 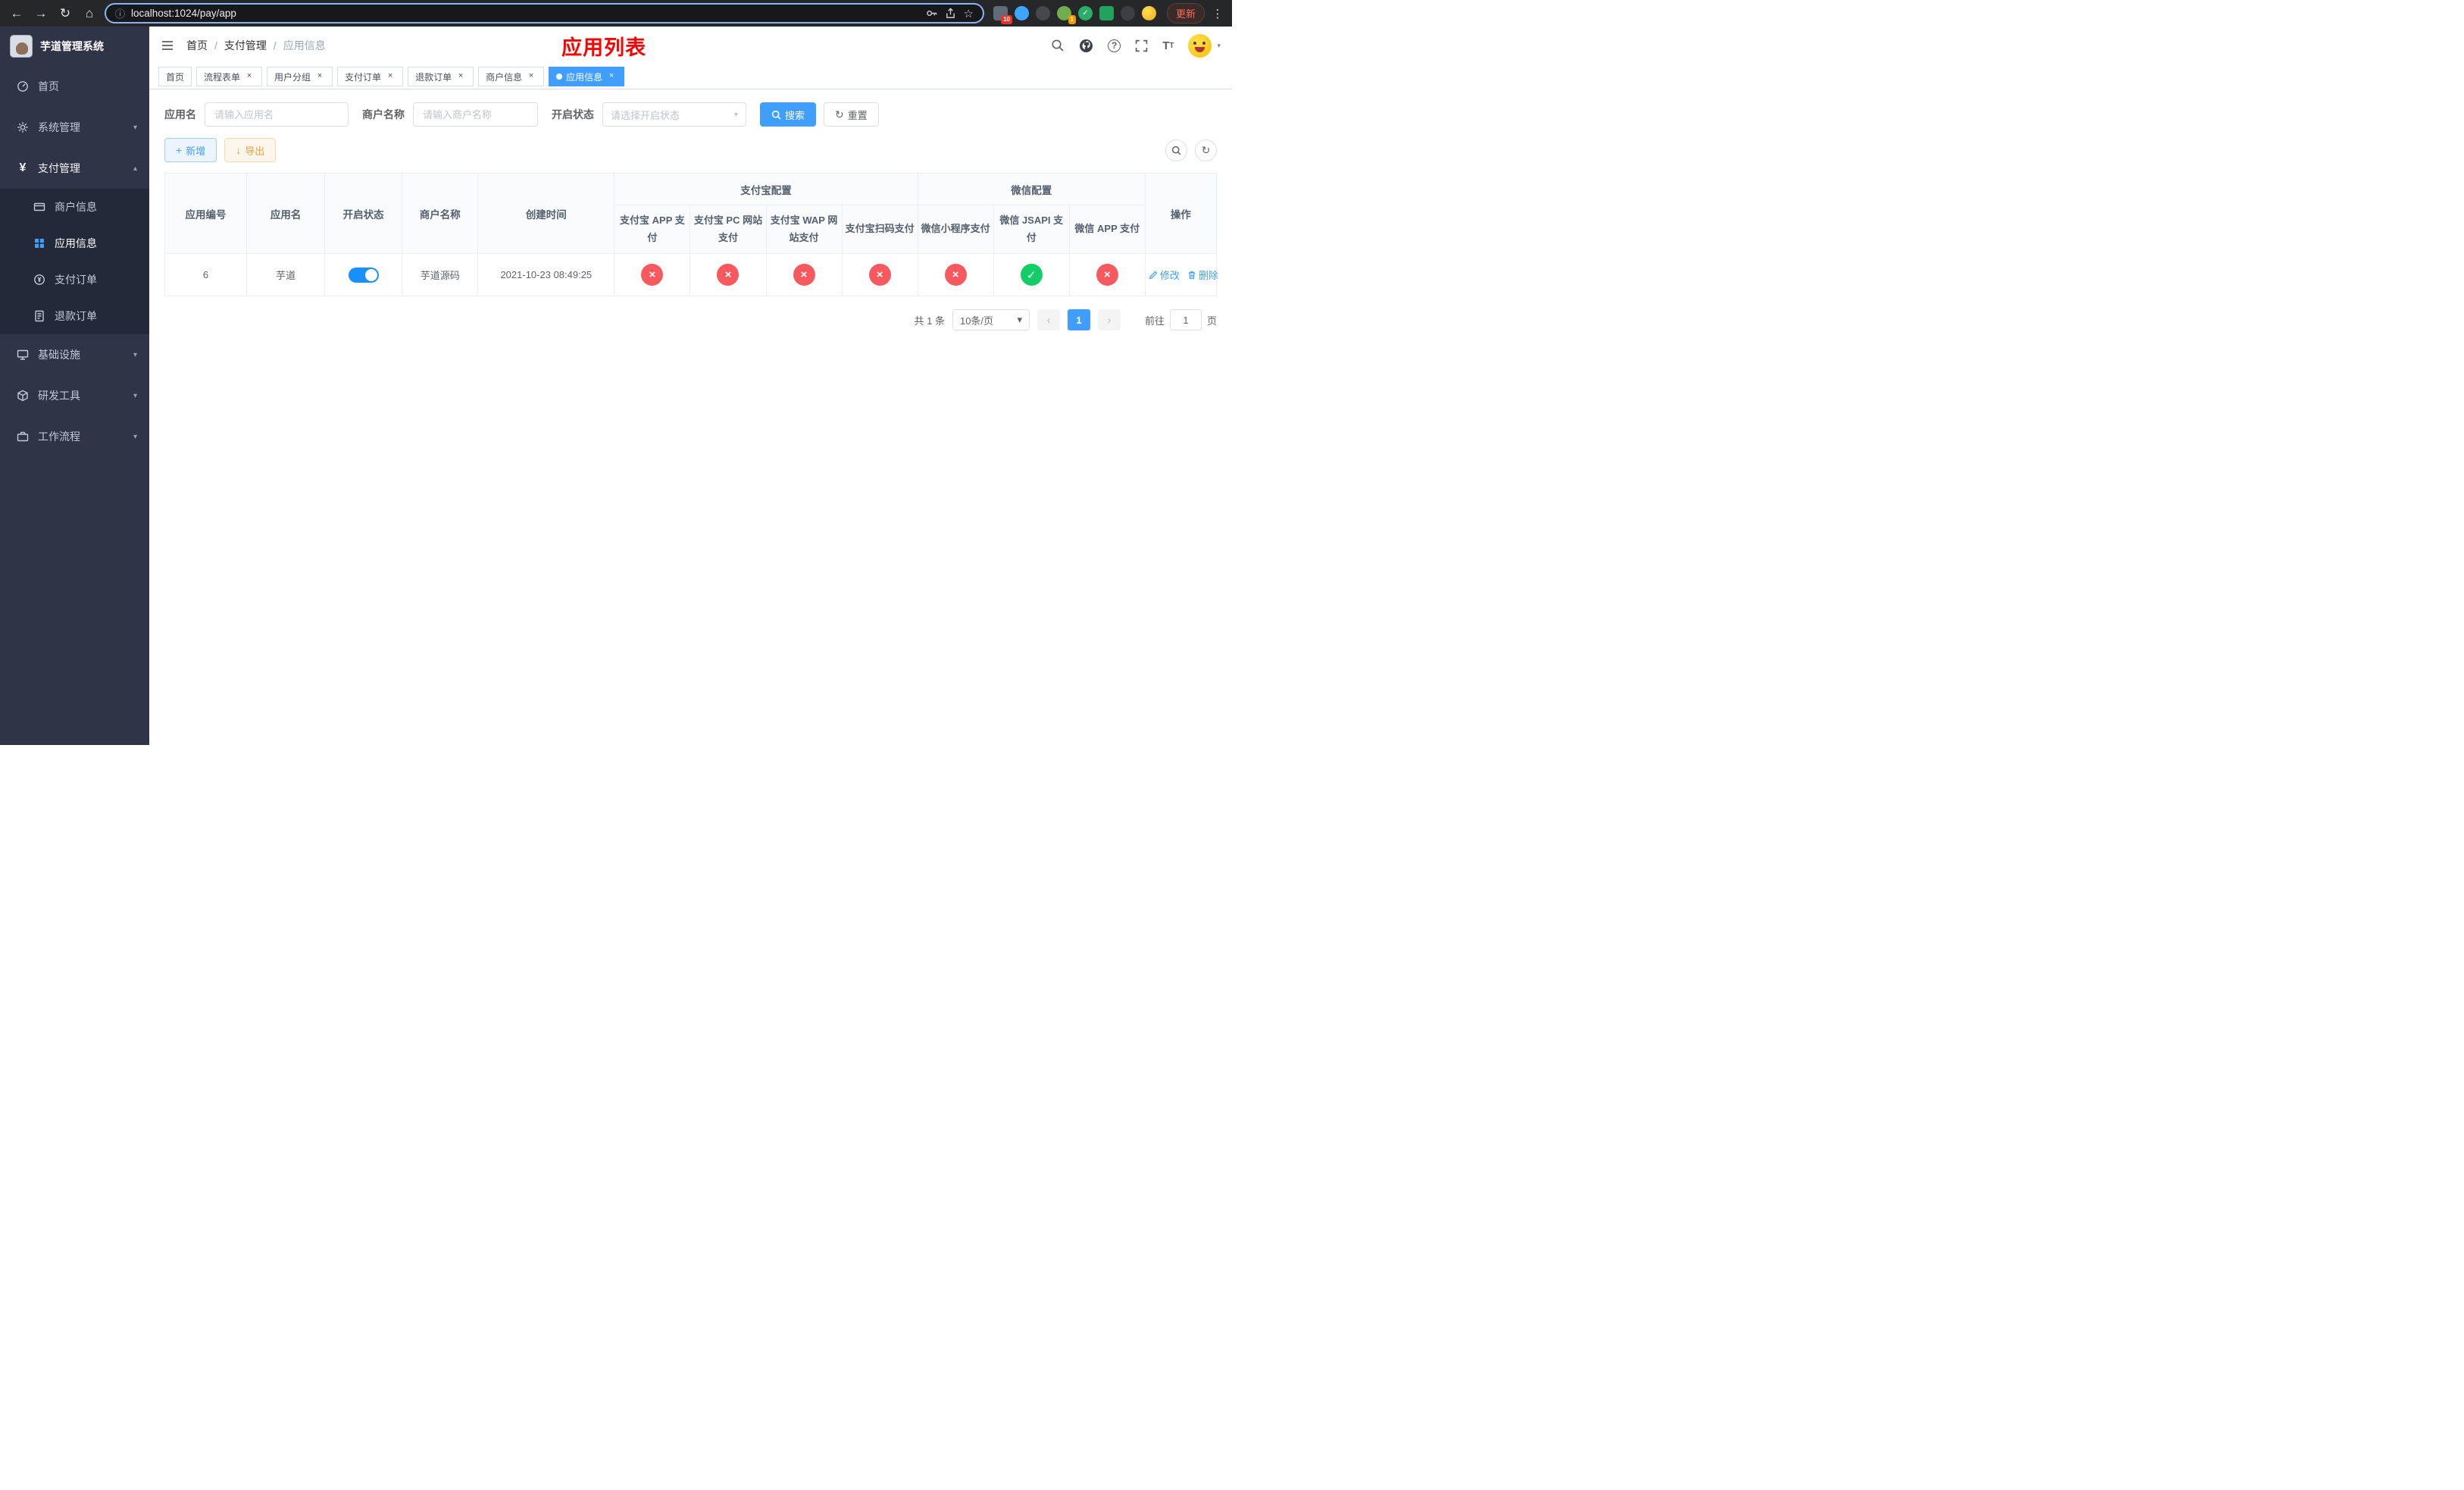 I want to click on toggle-search-button, so click(x=1176, y=150).